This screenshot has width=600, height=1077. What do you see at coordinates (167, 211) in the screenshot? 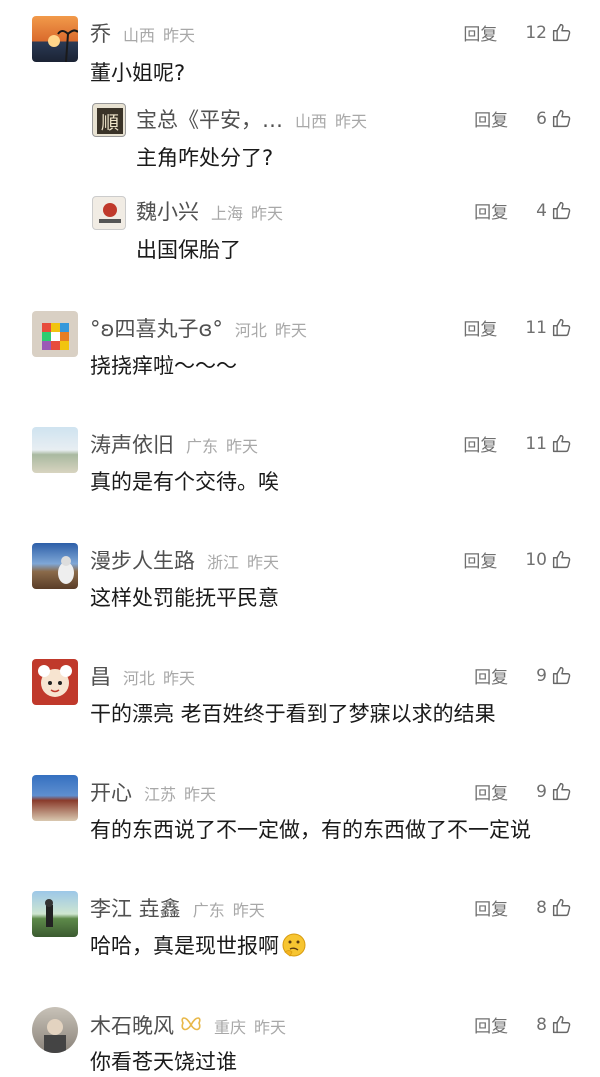
I see `username: 魏小兴` at bounding box center [167, 211].